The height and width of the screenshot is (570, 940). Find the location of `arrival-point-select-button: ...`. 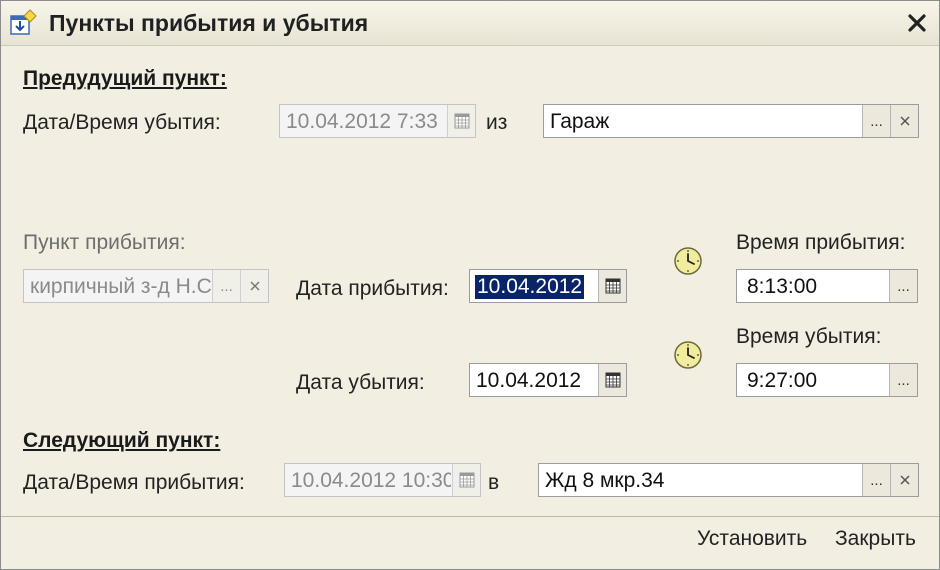

arrival-point-select-button: ... is located at coordinates (226, 286).